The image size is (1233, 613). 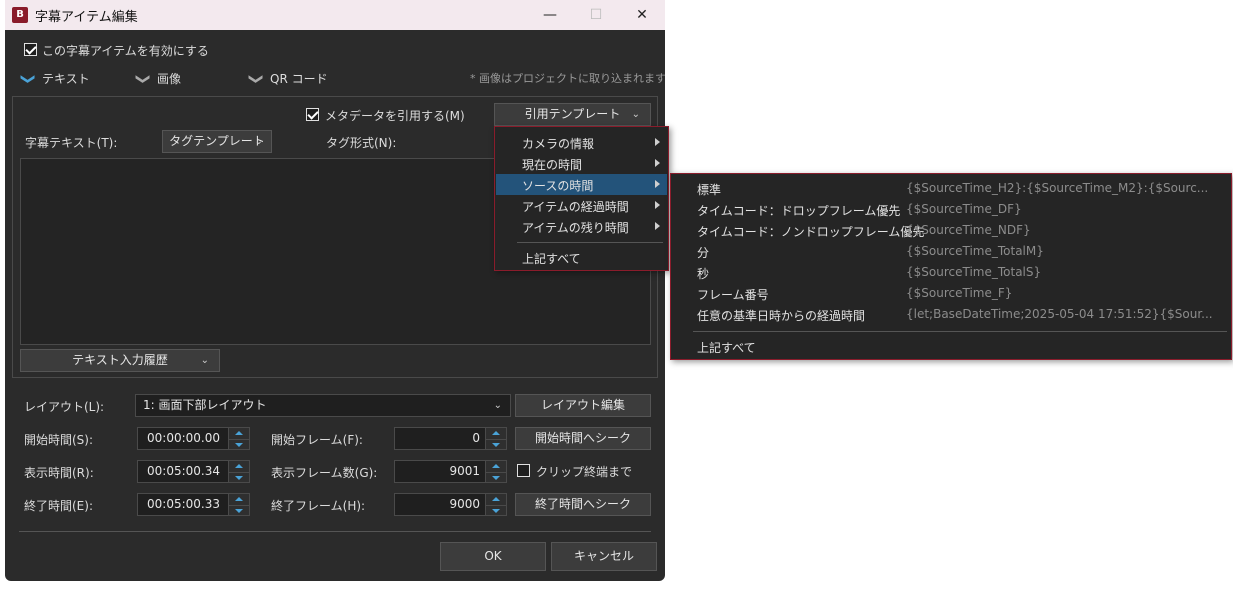 I want to click on maximize-button: ☐, so click(x=596, y=15).